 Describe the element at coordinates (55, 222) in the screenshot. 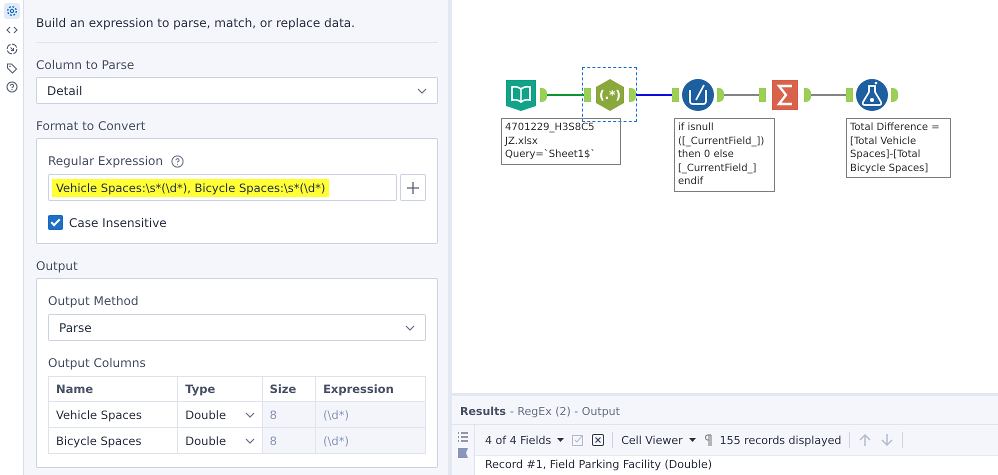

I see `checkbox` at that location.